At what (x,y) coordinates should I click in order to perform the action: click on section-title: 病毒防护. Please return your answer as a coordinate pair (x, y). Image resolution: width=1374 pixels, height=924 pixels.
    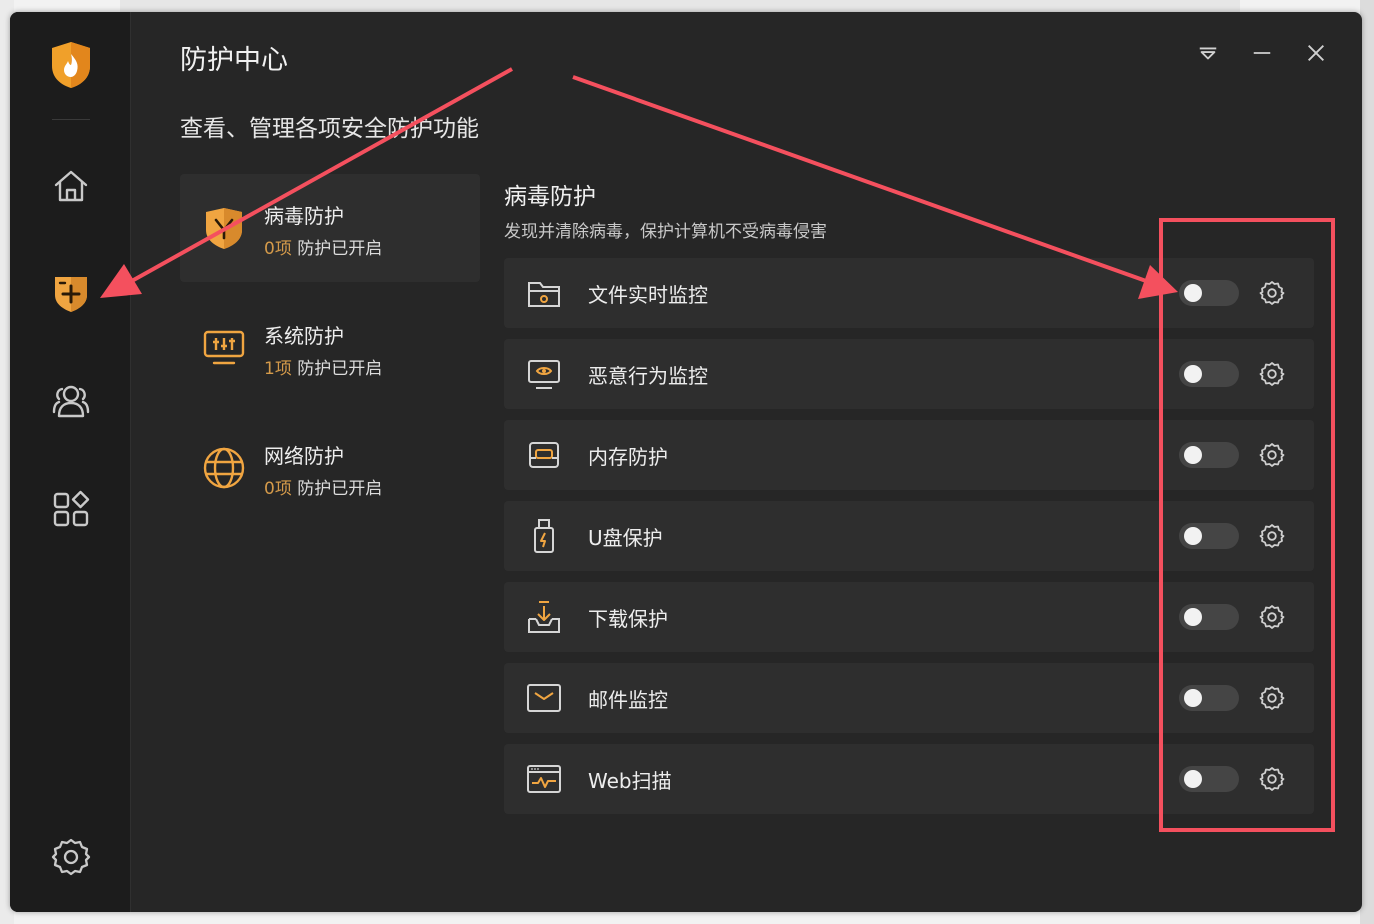
    Looking at the image, I should click on (550, 197).